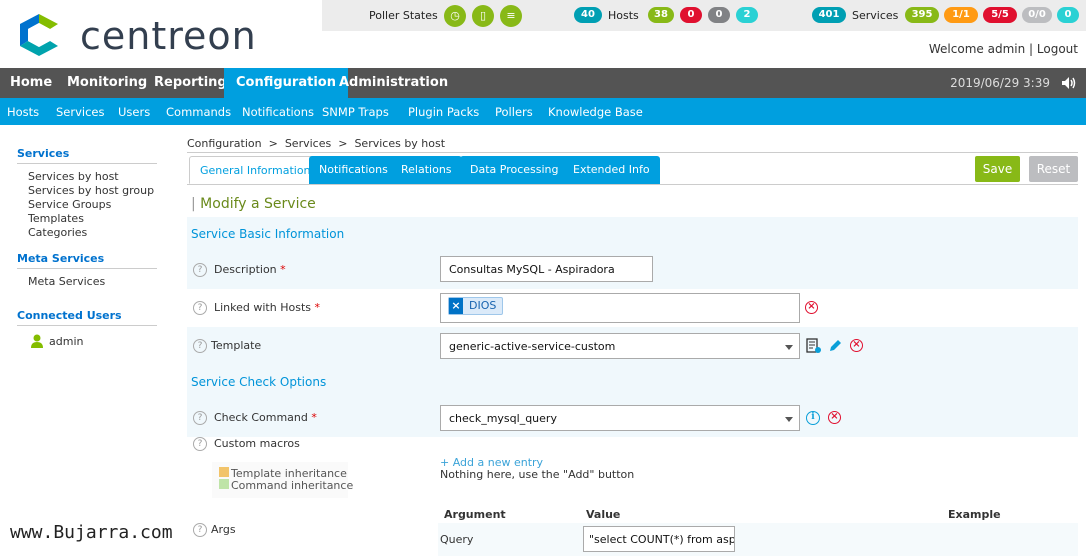  I want to click on subnav-pollers: Pollers, so click(514, 112).